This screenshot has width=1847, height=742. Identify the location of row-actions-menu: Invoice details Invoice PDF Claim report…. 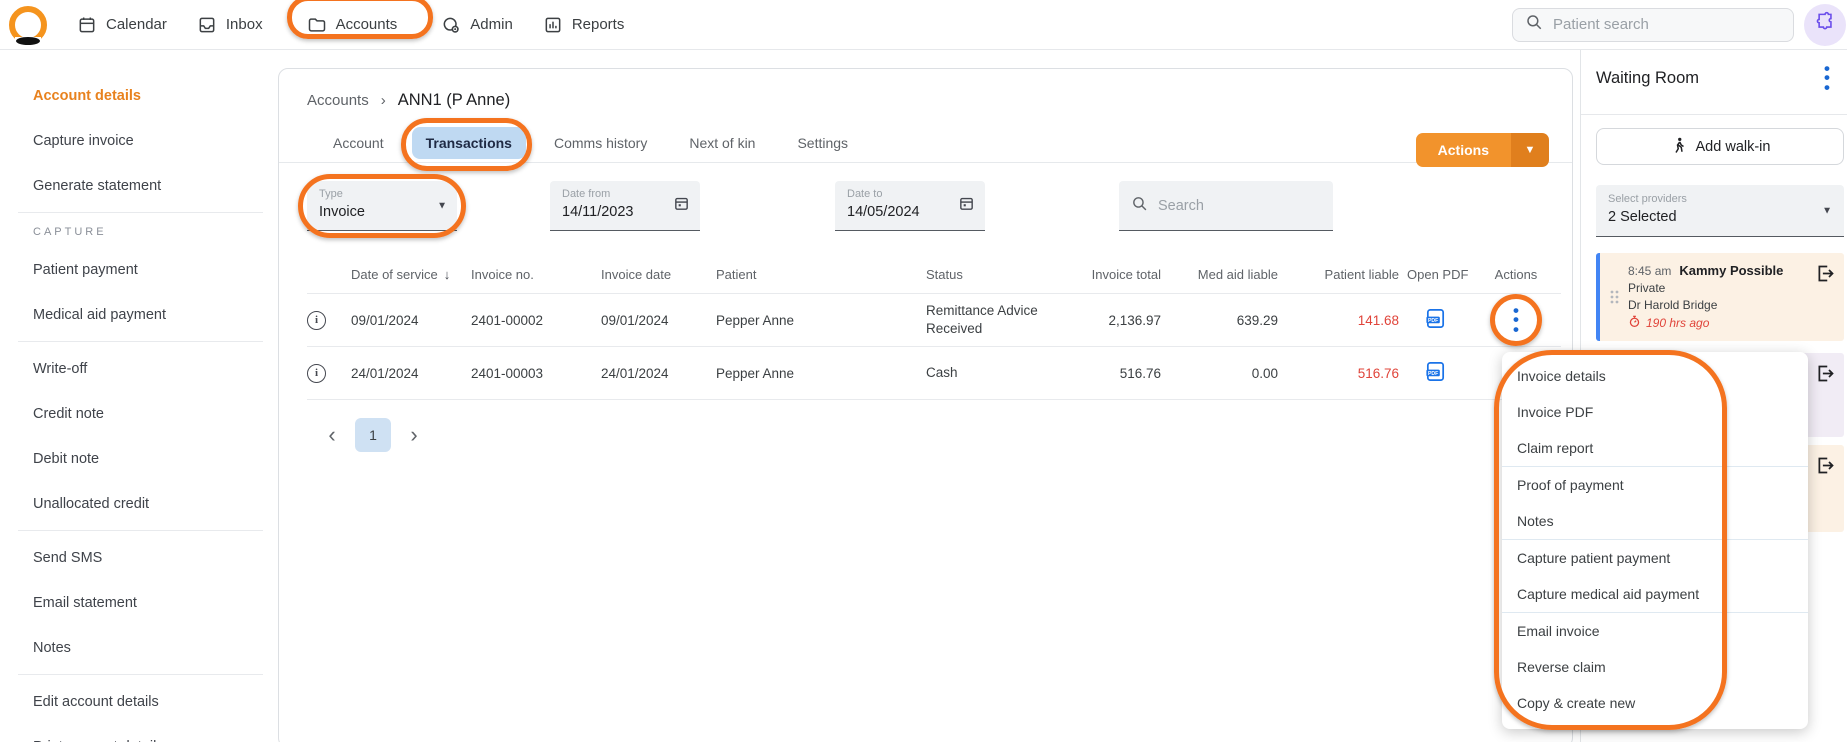
(1651, 540).